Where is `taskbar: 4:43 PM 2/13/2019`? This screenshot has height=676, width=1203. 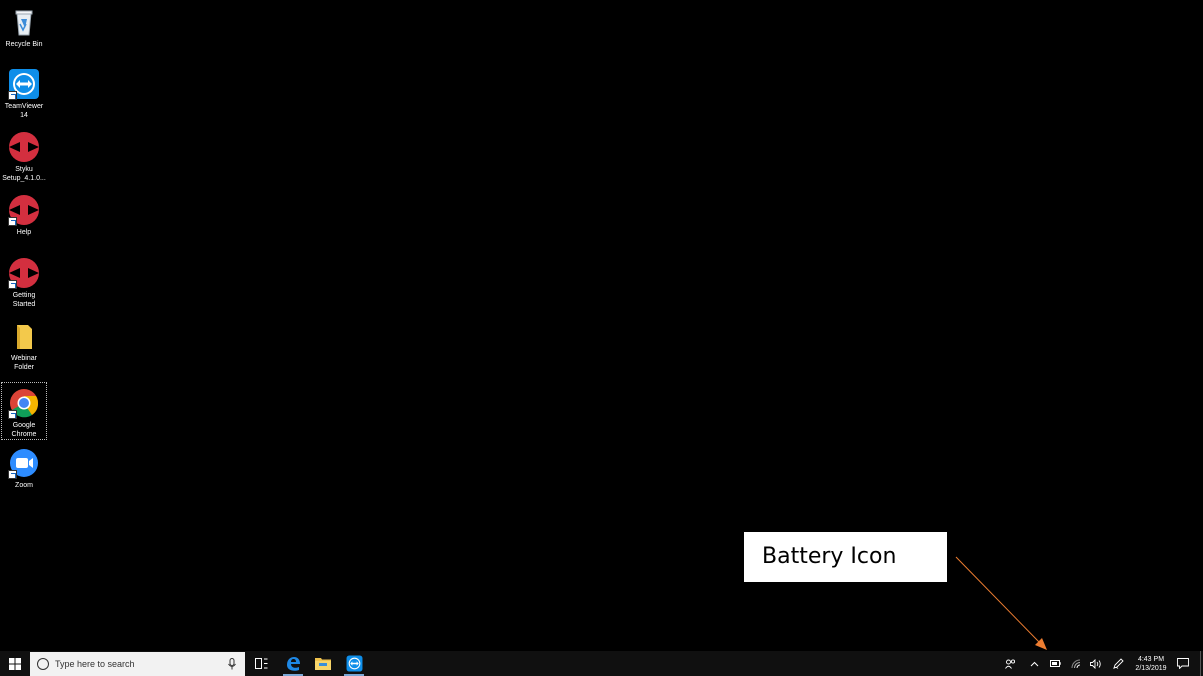 taskbar: 4:43 PM 2/13/2019 is located at coordinates (601, 663).